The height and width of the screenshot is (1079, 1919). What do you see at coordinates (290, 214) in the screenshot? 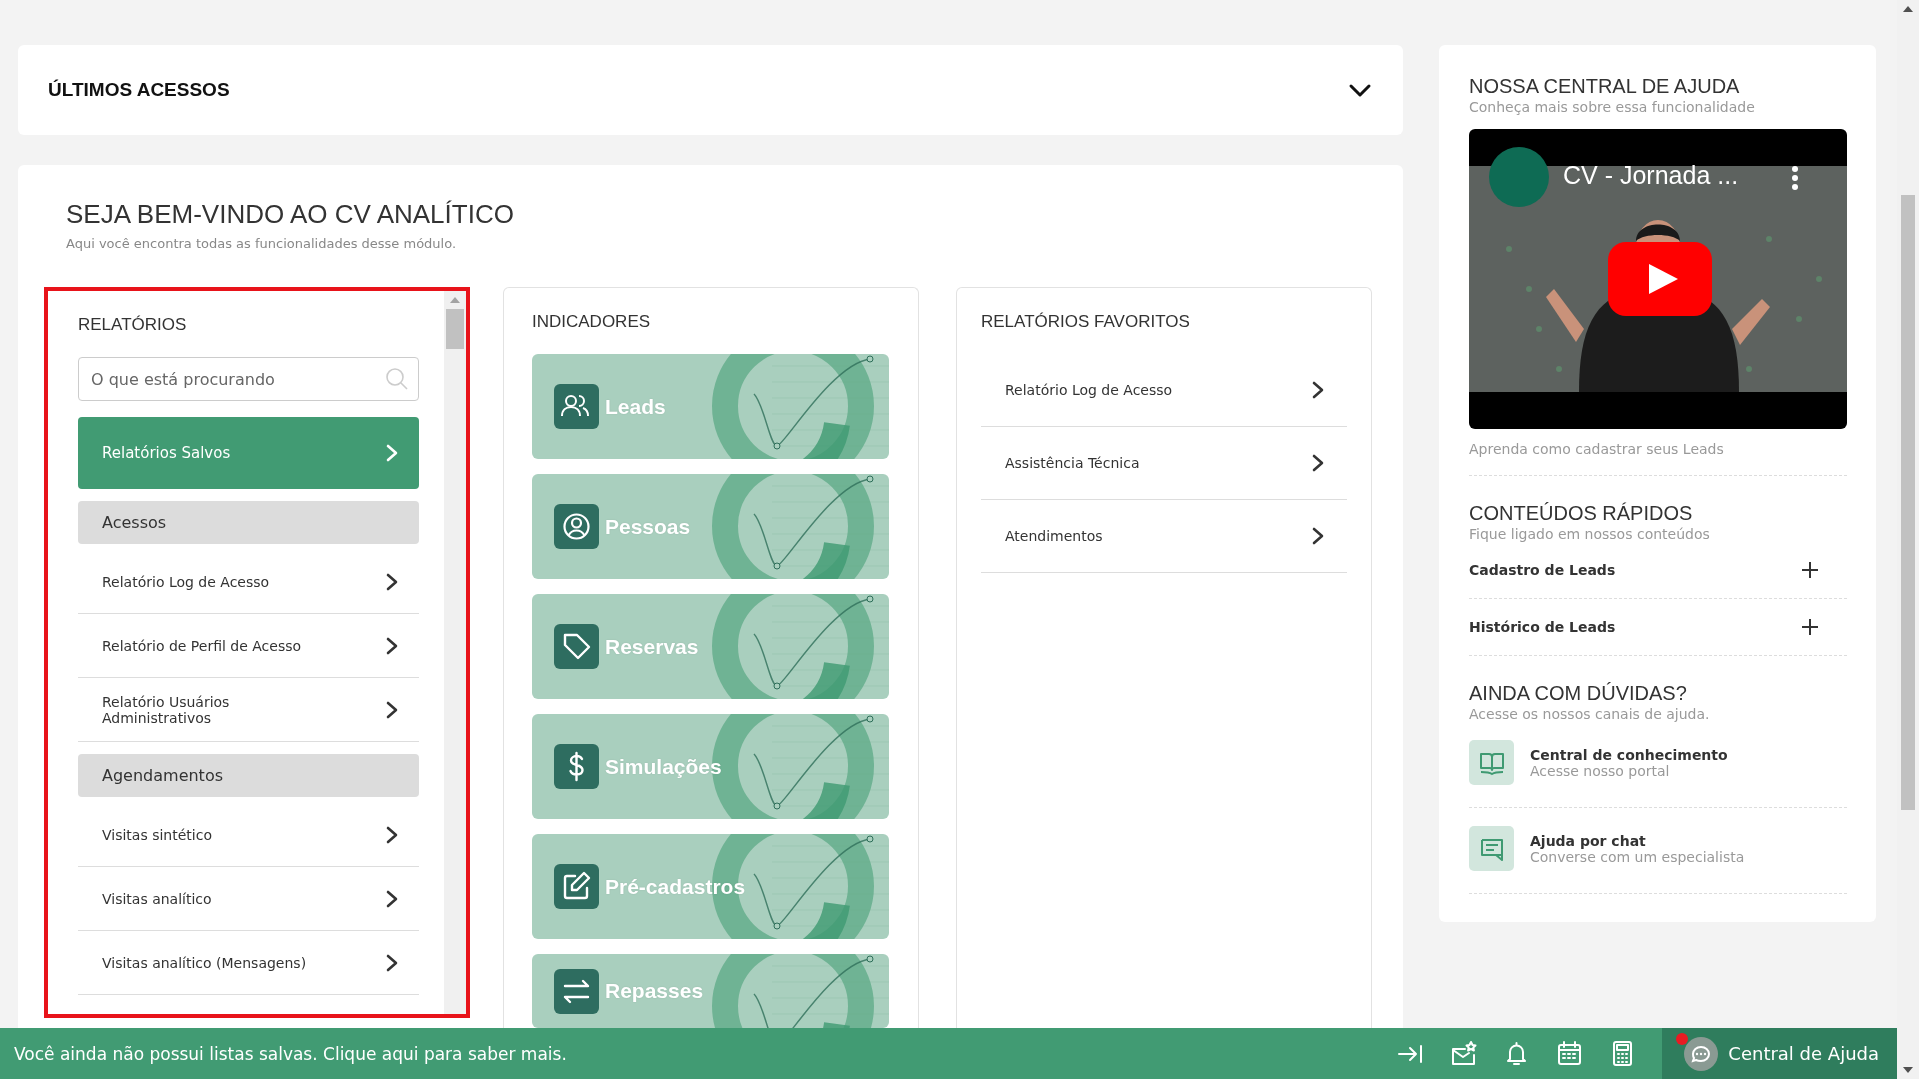
I see `page-title: SEJA BEM-VINDO AO CV ANALÍTICO` at bounding box center [290, 214].